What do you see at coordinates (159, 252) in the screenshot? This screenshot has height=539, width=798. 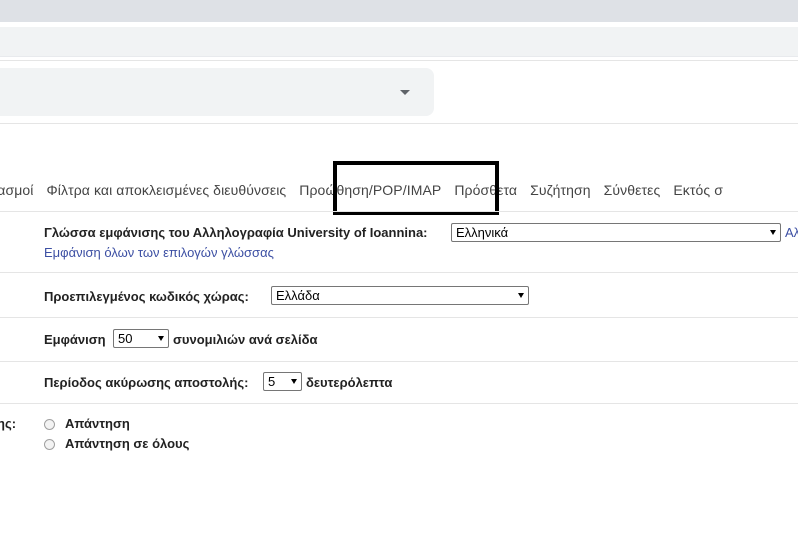 I see `show-all-languages-link: Εμφάνιση όλων των επιλογών γλώσσας` at bounding box center [159, 252].